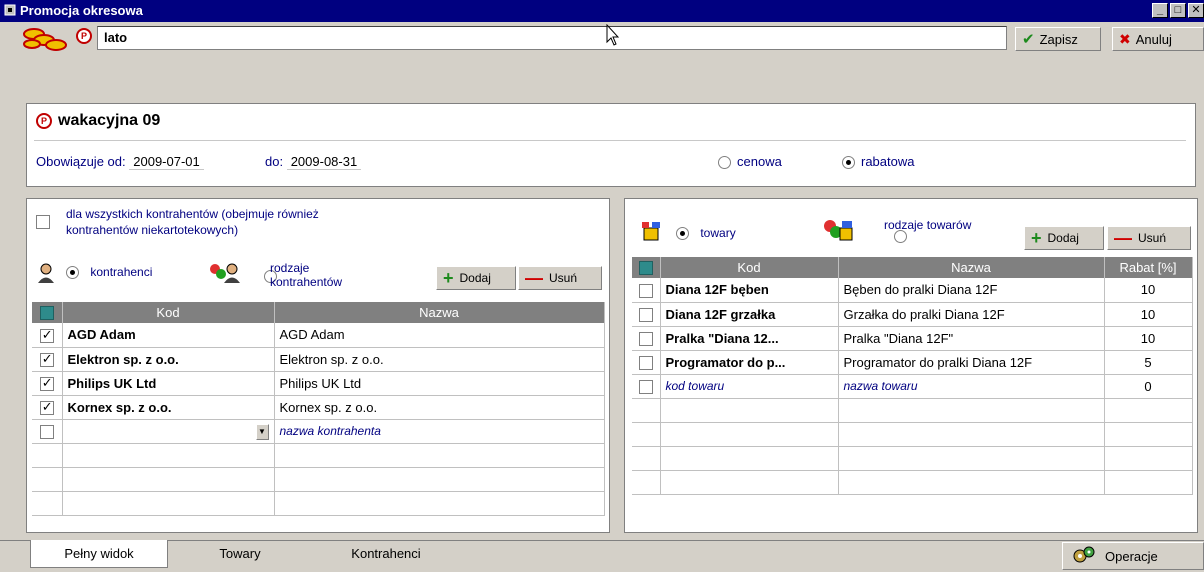 This screenshot has height=572, width=1204. What do you see at coordinates (971, 386) in the screenshot?
I see `product-name-placeholder: nazwa towaru` at bounding box center [971, 386].